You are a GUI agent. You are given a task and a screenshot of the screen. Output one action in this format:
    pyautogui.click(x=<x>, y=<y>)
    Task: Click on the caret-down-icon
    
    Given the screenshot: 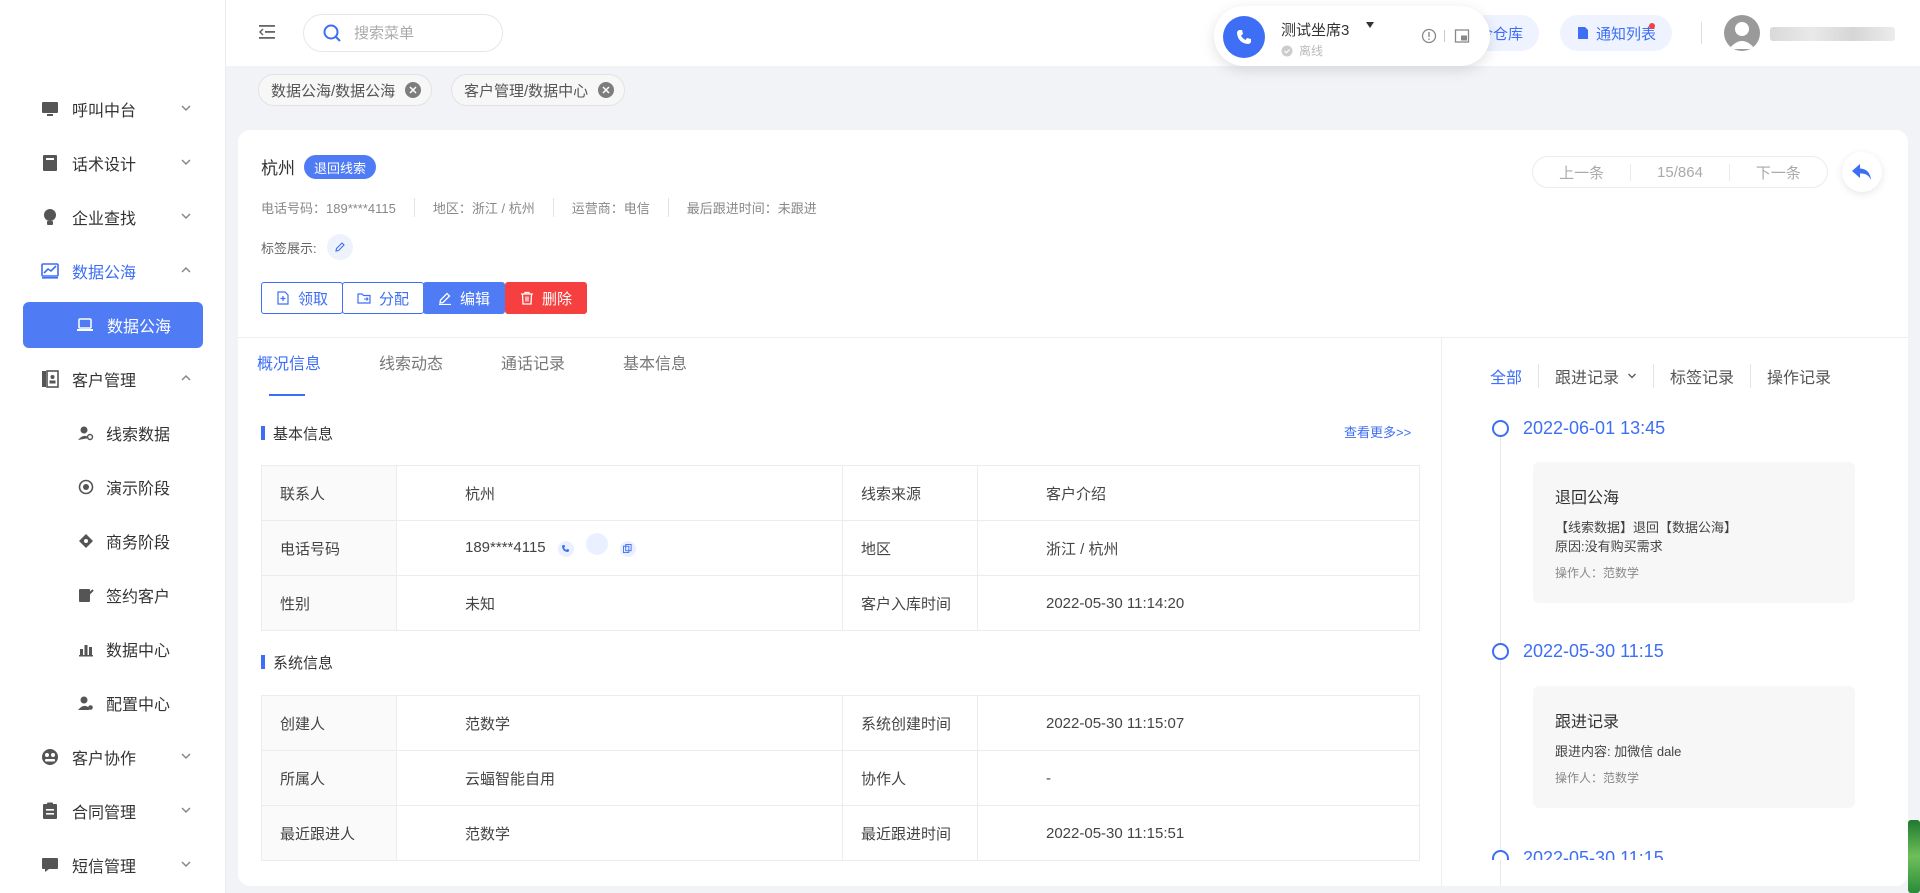 What is the action you would take?
    pyautogui.click(x=1370, y=25)
    